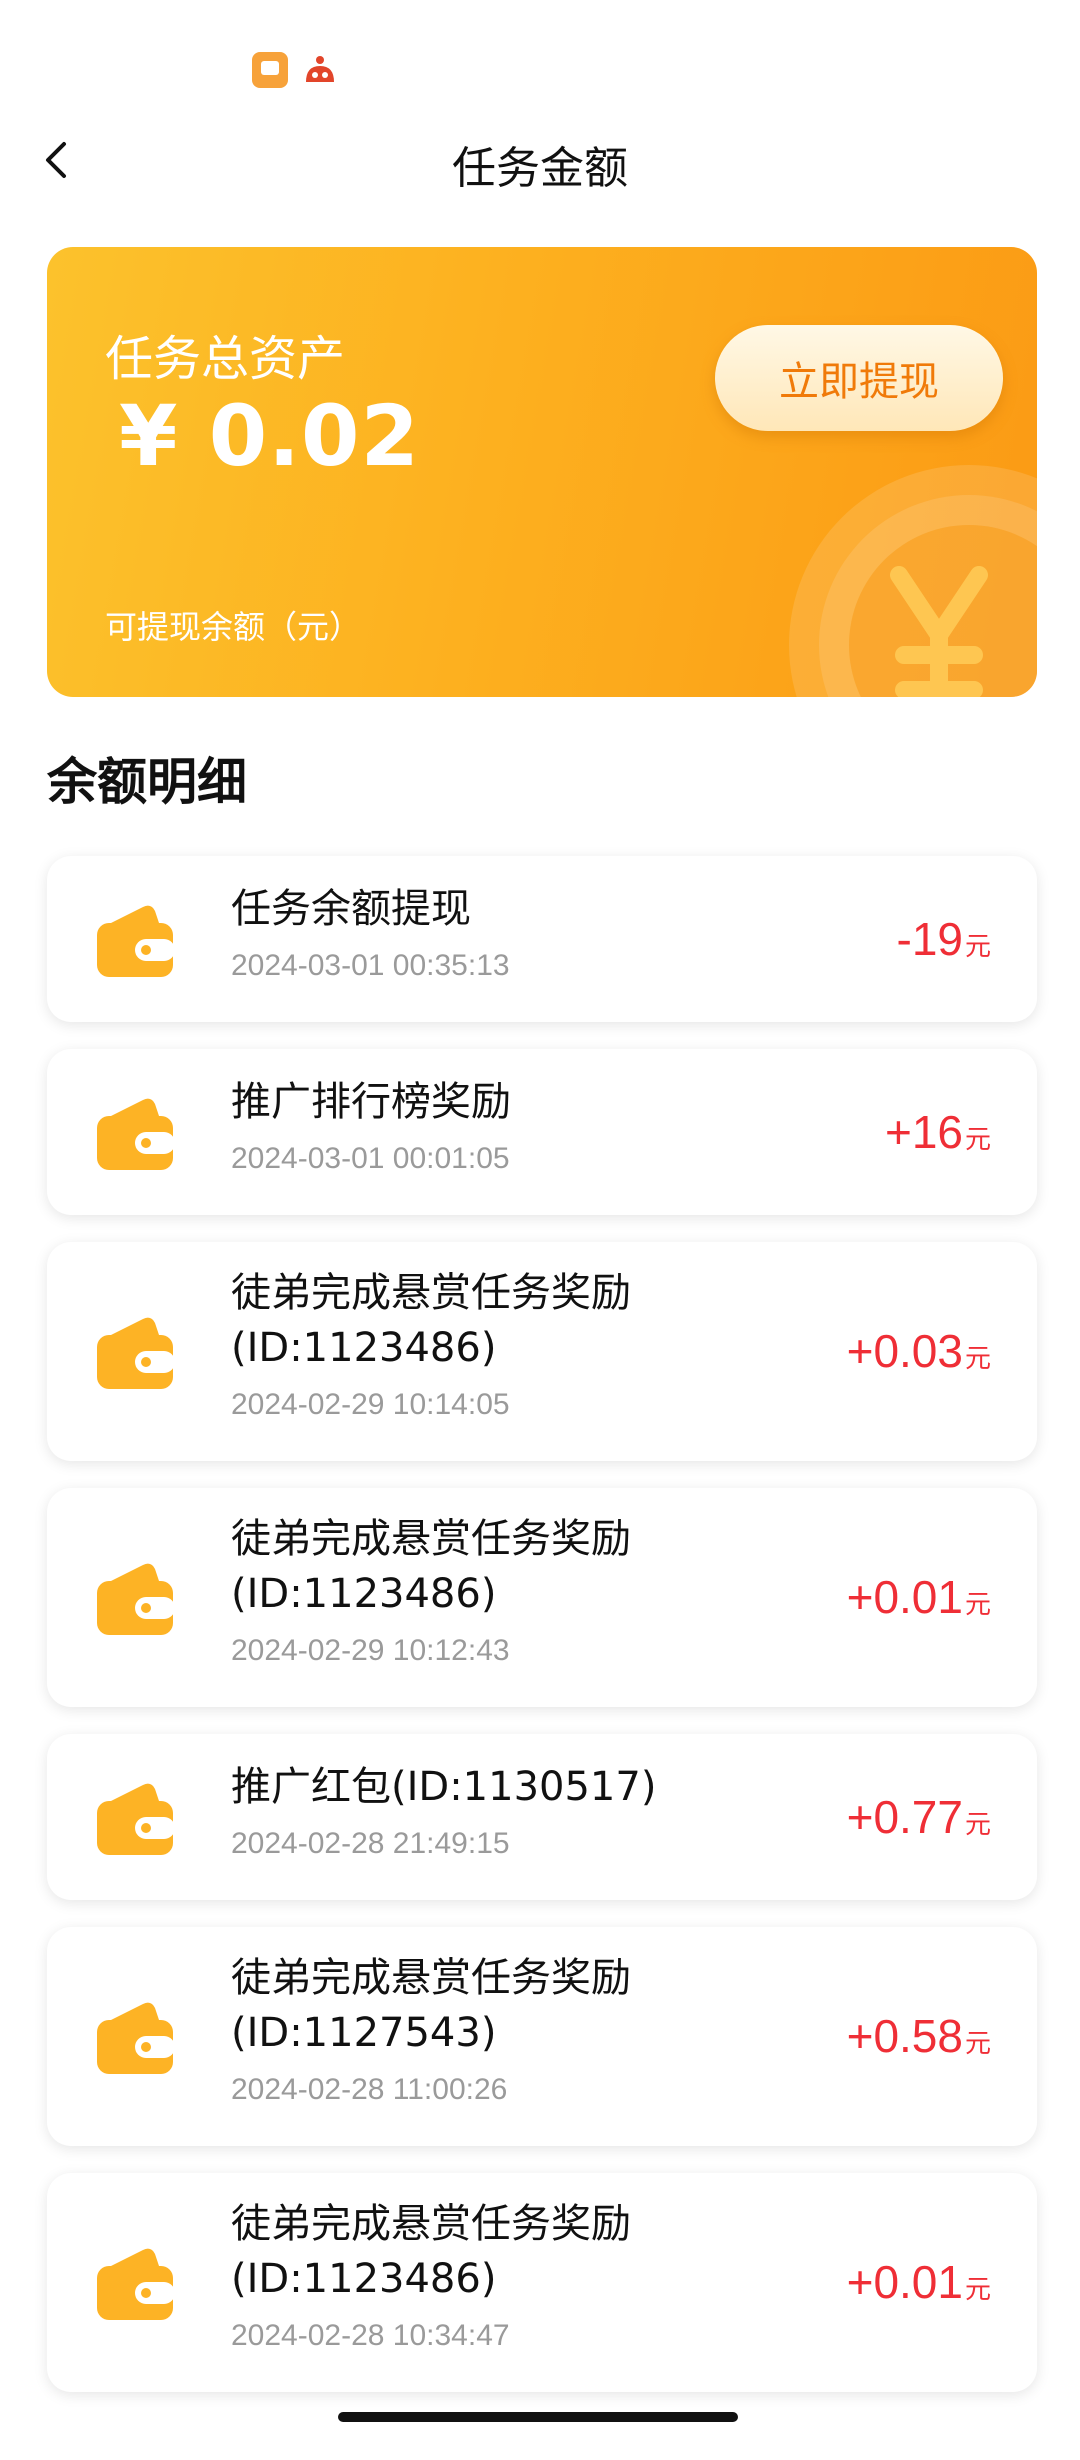  I want to click on section-title: 余额明细, so click(147, 782).